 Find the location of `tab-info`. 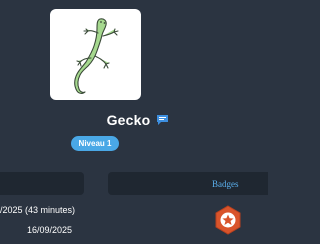

tab-info is located at coordinates (42, 183).